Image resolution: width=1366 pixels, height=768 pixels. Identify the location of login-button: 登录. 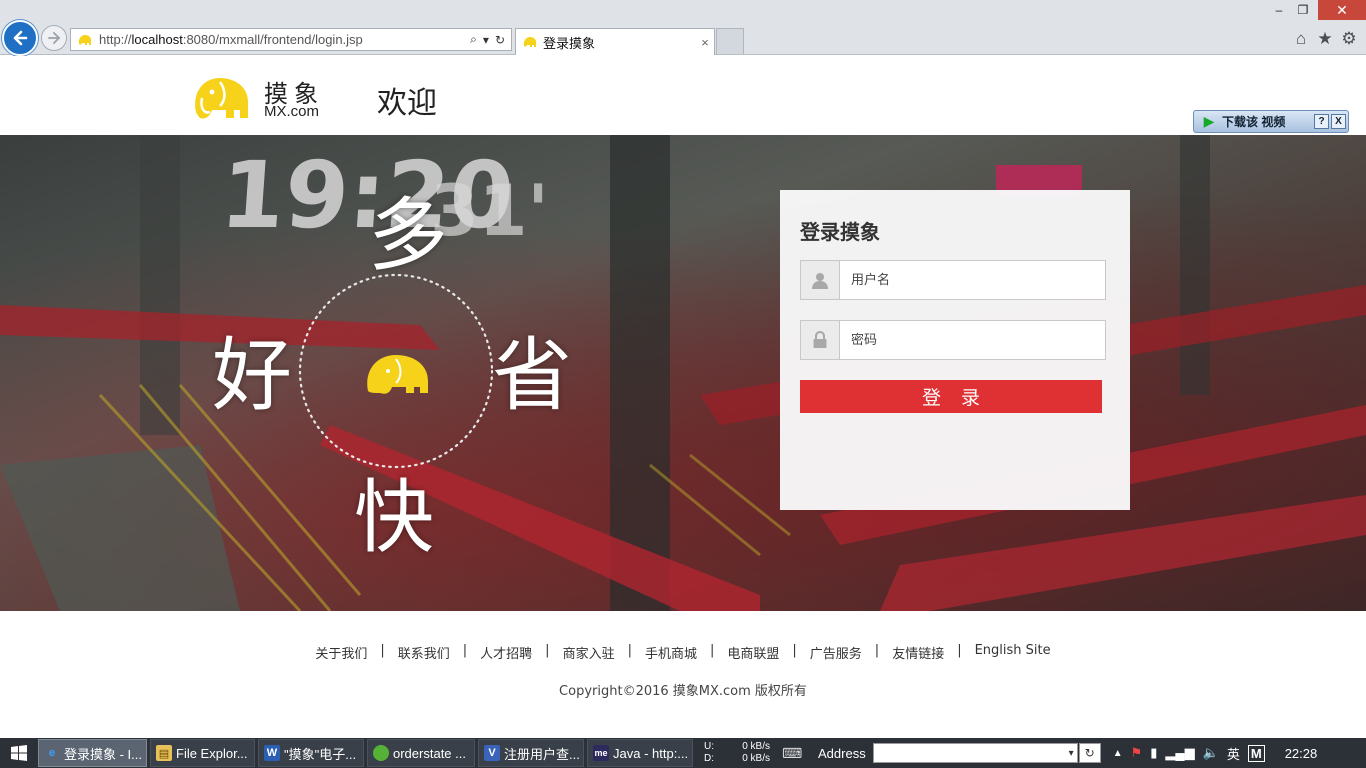
(951, 396).